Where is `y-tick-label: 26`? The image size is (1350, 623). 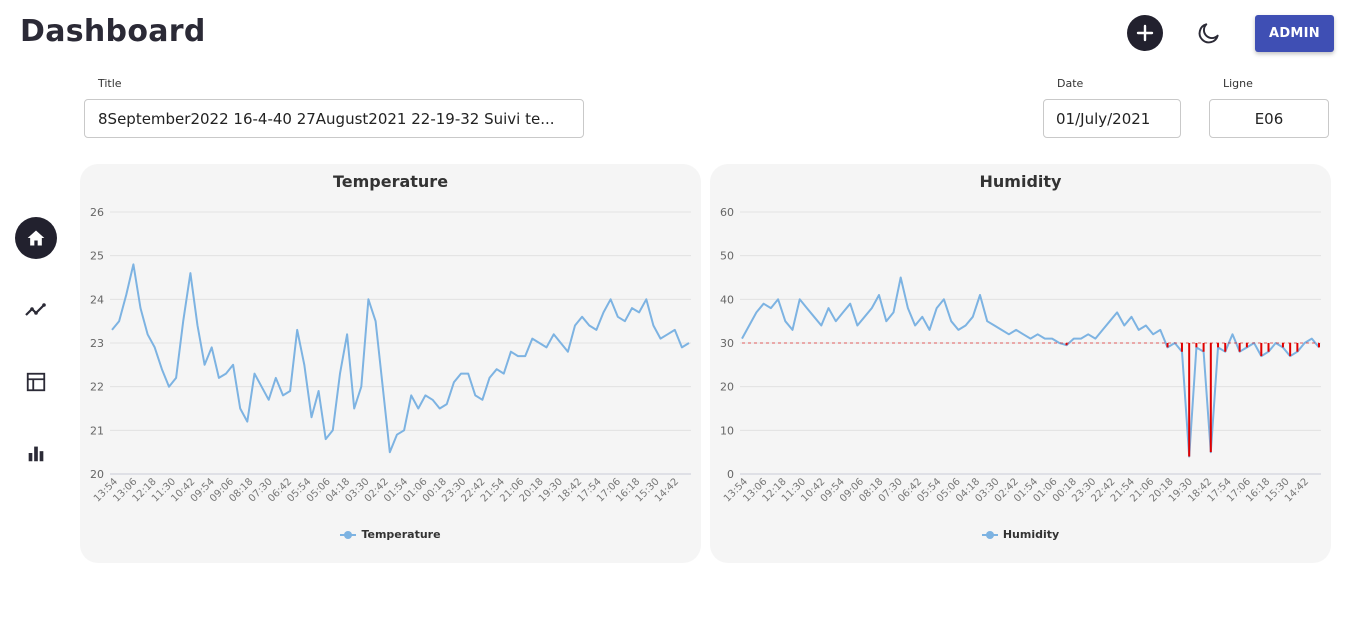 y-tick-label: 26 is located at coordinates (97, 212).